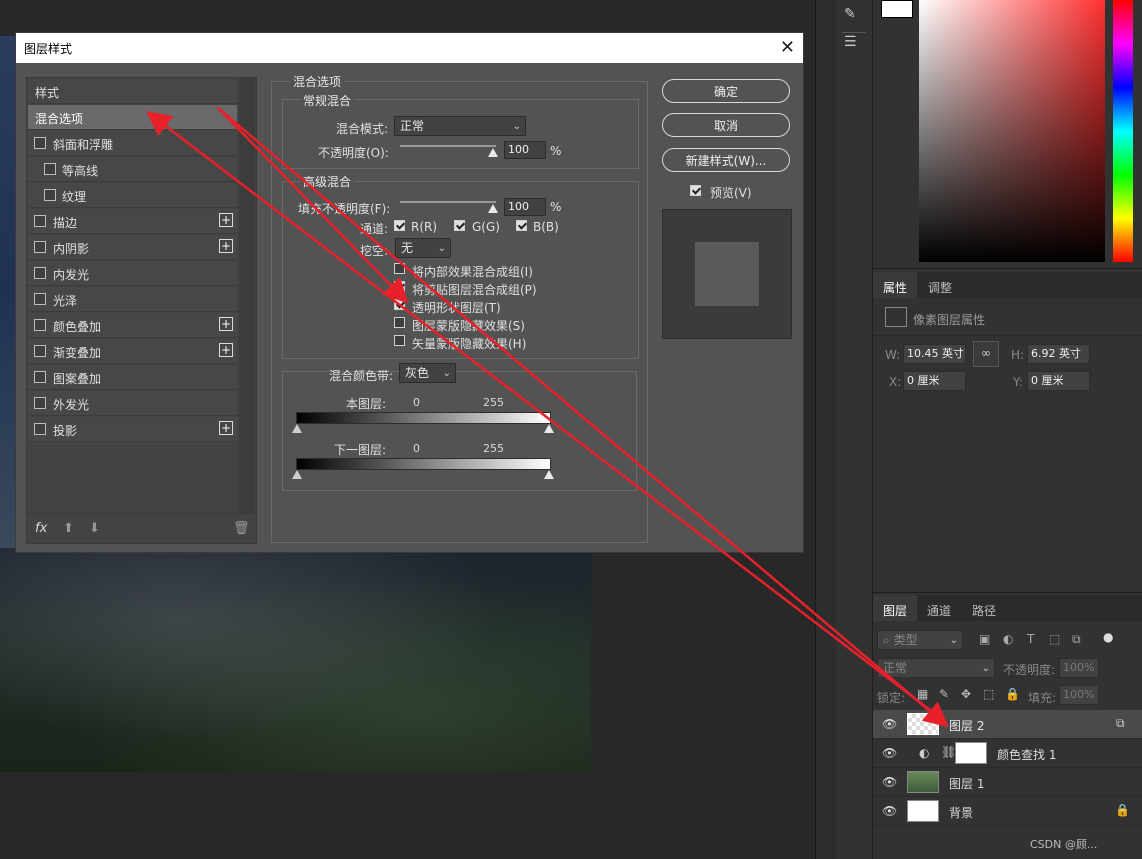 The image size is (1142, 859). Describe the element at coordinates (313, 205) in the screenshot. I see `arrow-to-clipped-option` at that location.